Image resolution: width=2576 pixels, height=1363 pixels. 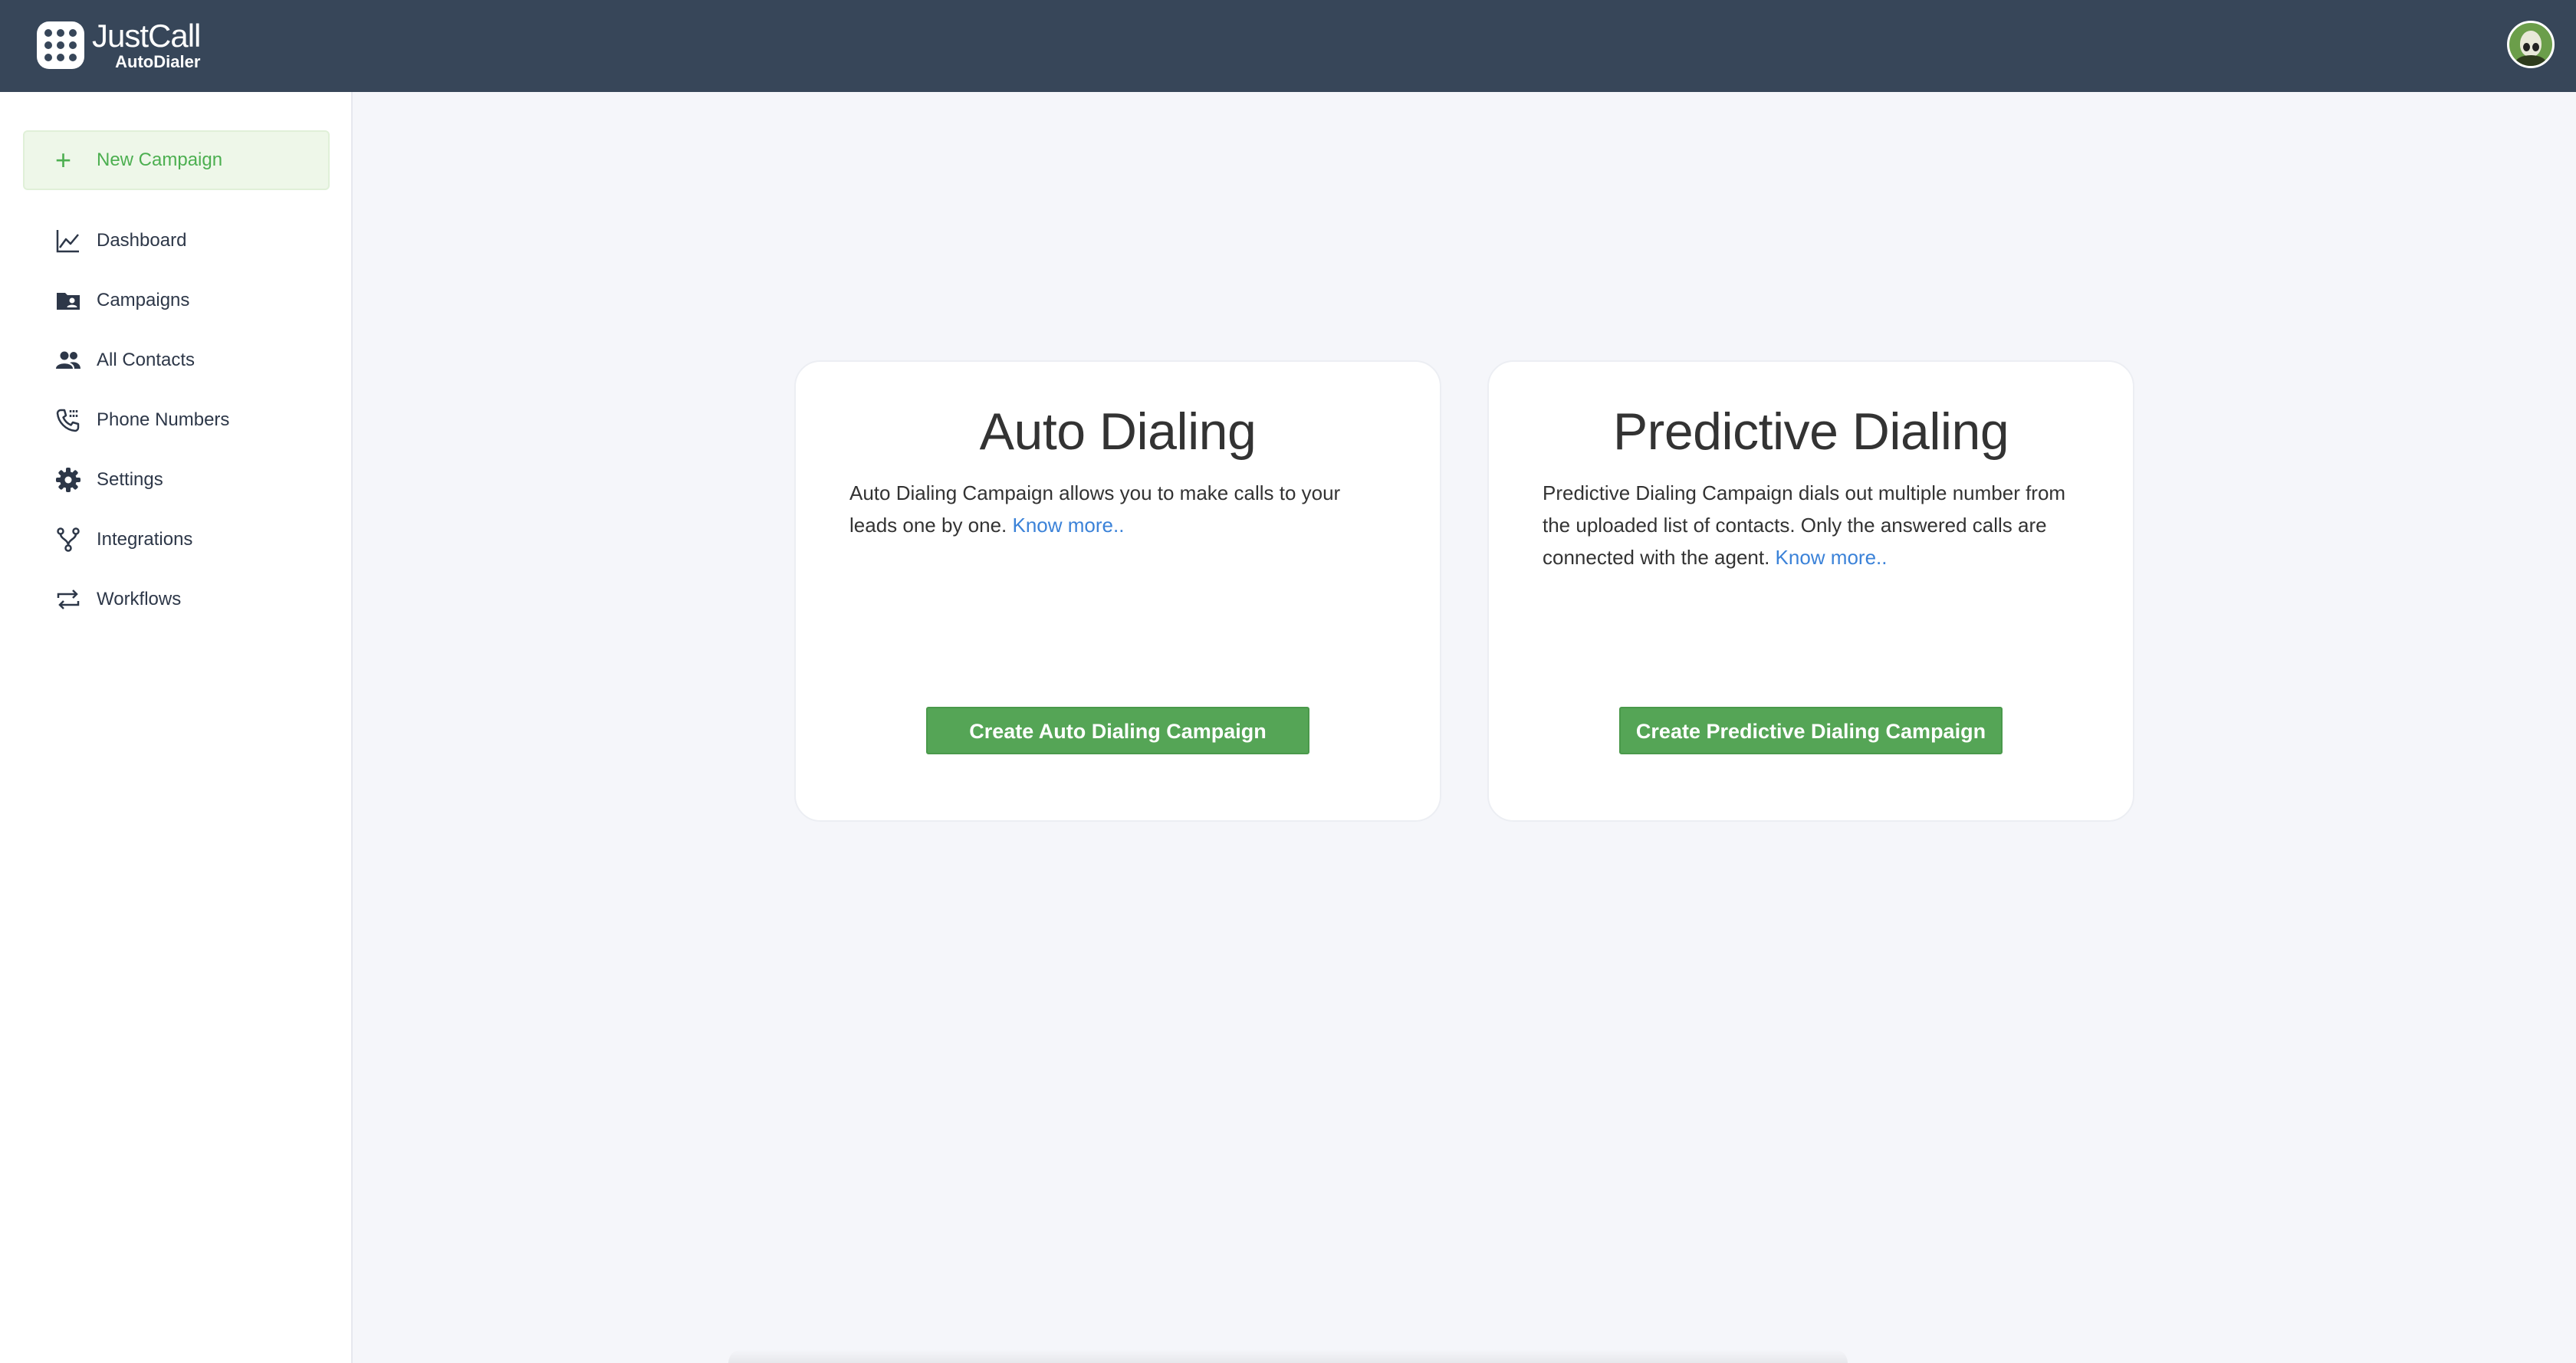 What do you see at coordinates (160, 159) in the screenshot?
I see `new-campaign-label: New Campaign` at bounding box center [160, 159].